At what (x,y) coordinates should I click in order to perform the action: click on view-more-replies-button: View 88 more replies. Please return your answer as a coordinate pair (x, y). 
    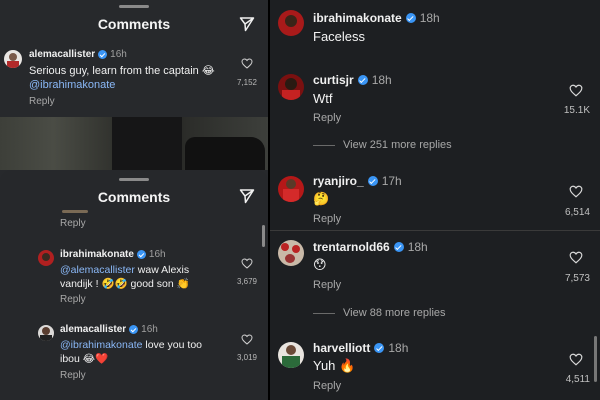
    Looking at the image, I should click on (379, 313).